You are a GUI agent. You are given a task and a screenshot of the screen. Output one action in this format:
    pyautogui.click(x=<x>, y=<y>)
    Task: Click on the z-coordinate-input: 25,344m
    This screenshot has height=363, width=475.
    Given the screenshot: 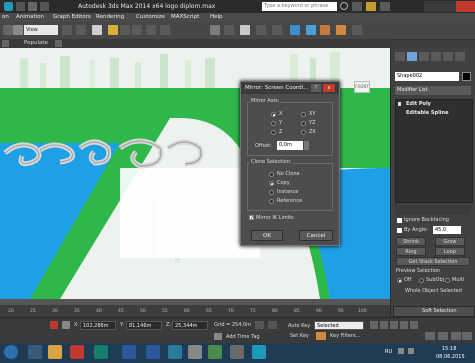 What is the action you would take?
    pyautogui.click(x=190, y=325)
    